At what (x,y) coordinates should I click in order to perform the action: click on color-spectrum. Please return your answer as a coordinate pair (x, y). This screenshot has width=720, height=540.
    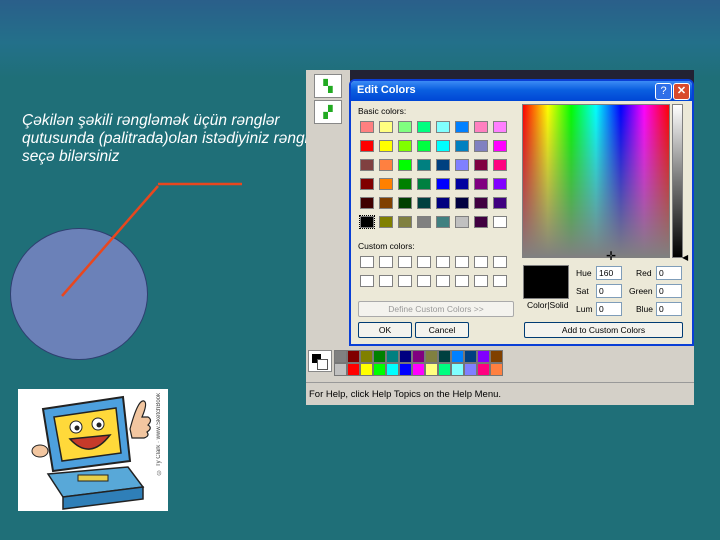
    Looking at the image, I should click on (596, 181).